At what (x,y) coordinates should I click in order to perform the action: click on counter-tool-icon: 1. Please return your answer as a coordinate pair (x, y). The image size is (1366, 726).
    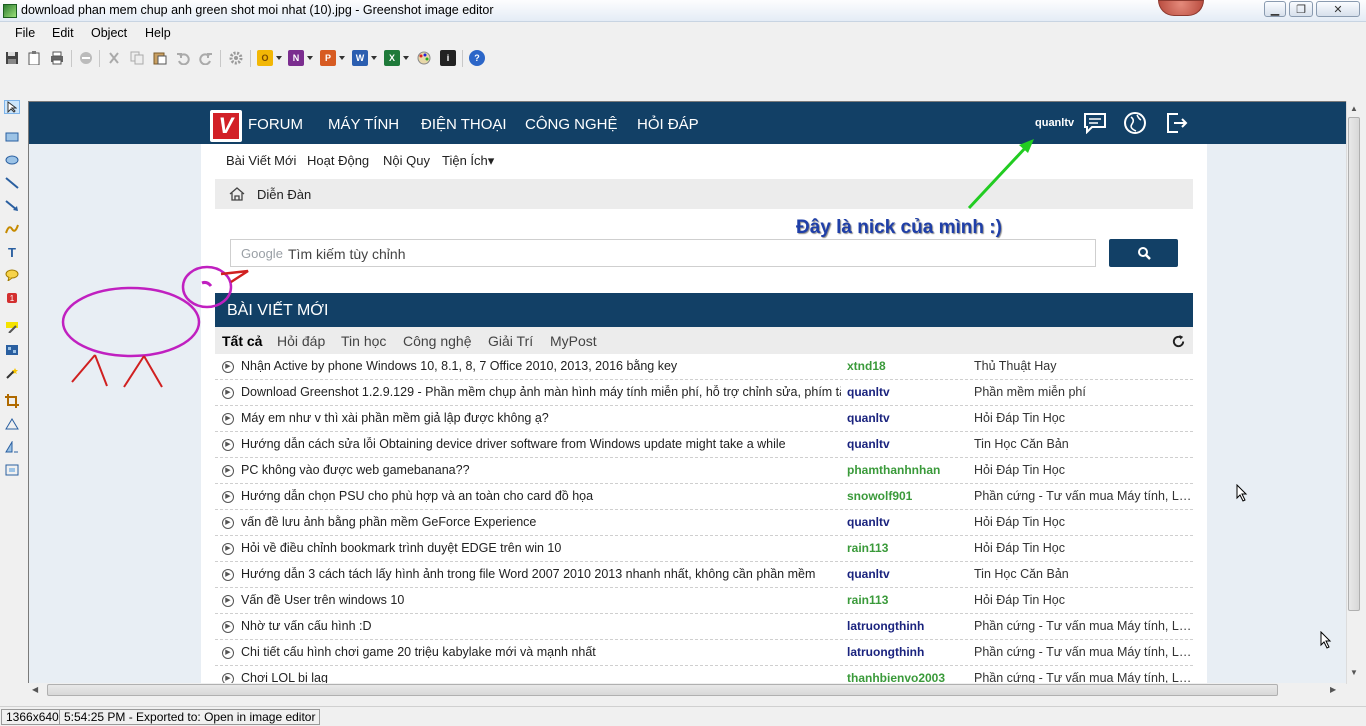
    Looking at the image, I should click on (12, 298).